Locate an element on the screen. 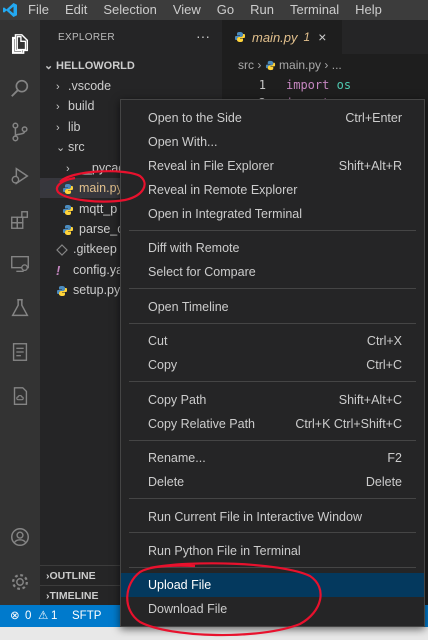 The height and width of the screenshot is (640, 428). tab-main-py: main.py 1 × is located at coordinates (282, 37).